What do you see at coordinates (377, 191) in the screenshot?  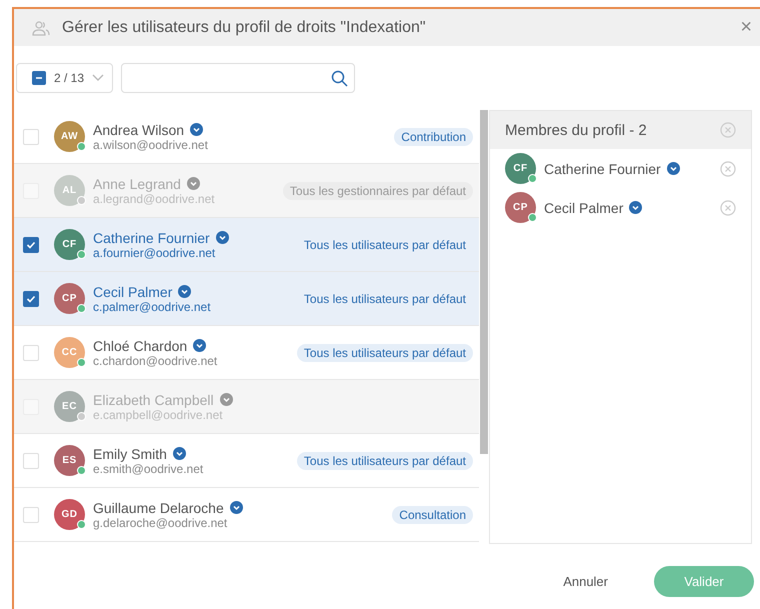 I see `role-tag: Tous les gestionnaires par défaut` at bounding box center [377, 191].